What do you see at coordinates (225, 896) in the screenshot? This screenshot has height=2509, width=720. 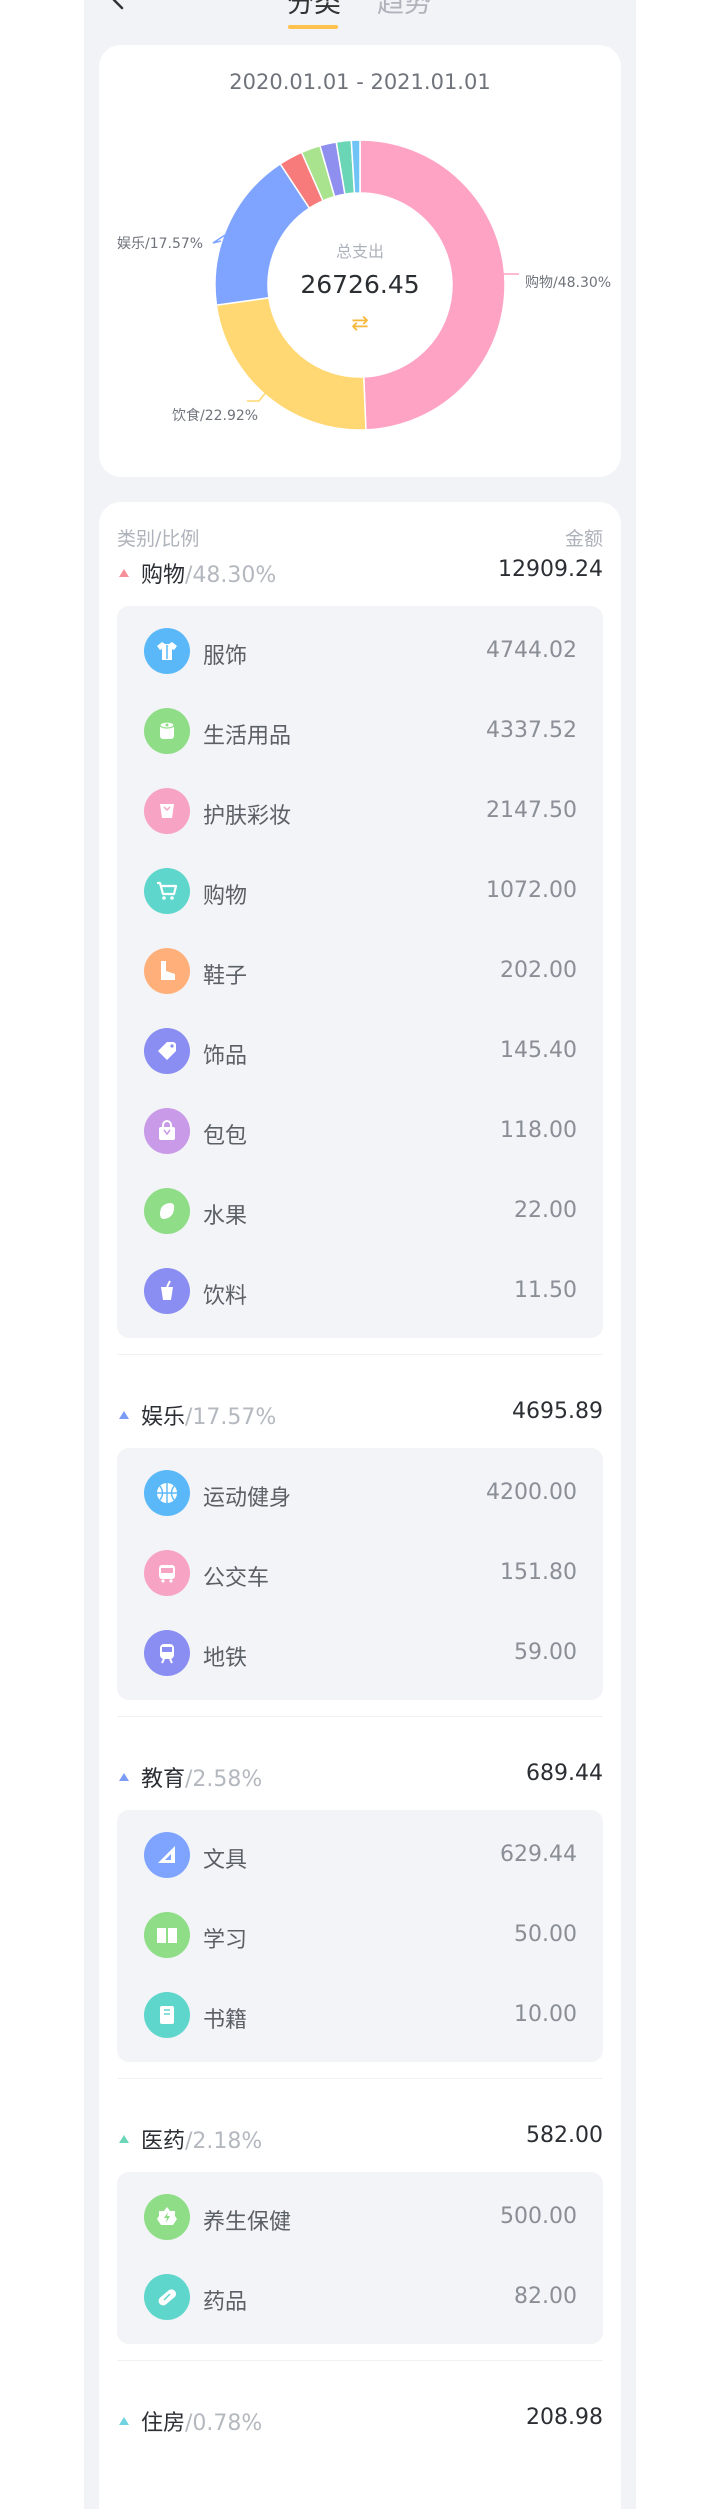 I see `subcategory-name: 购物` at bounding box center [225, 896].